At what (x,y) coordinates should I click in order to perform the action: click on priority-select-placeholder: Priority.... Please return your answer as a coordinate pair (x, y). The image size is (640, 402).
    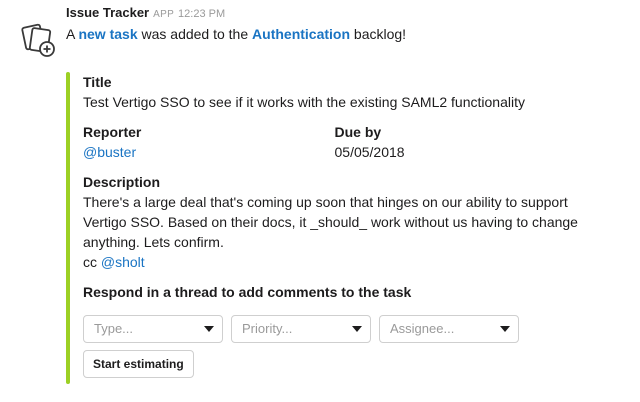
    Looking at the image, I should click on (267, 328).